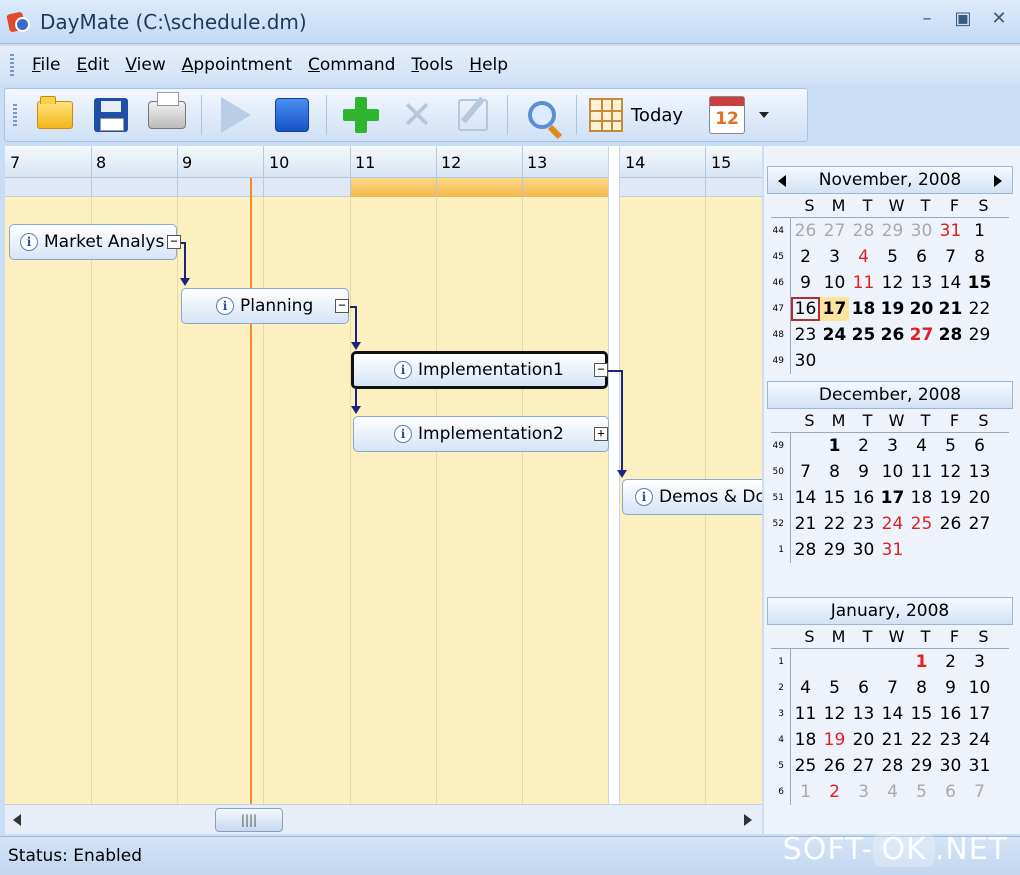 This screenshot has width=1020, height=875. What do you see at coordinates (473, 115) in the screenshot?
I see `edit-button` at bounding box center [473, 115].